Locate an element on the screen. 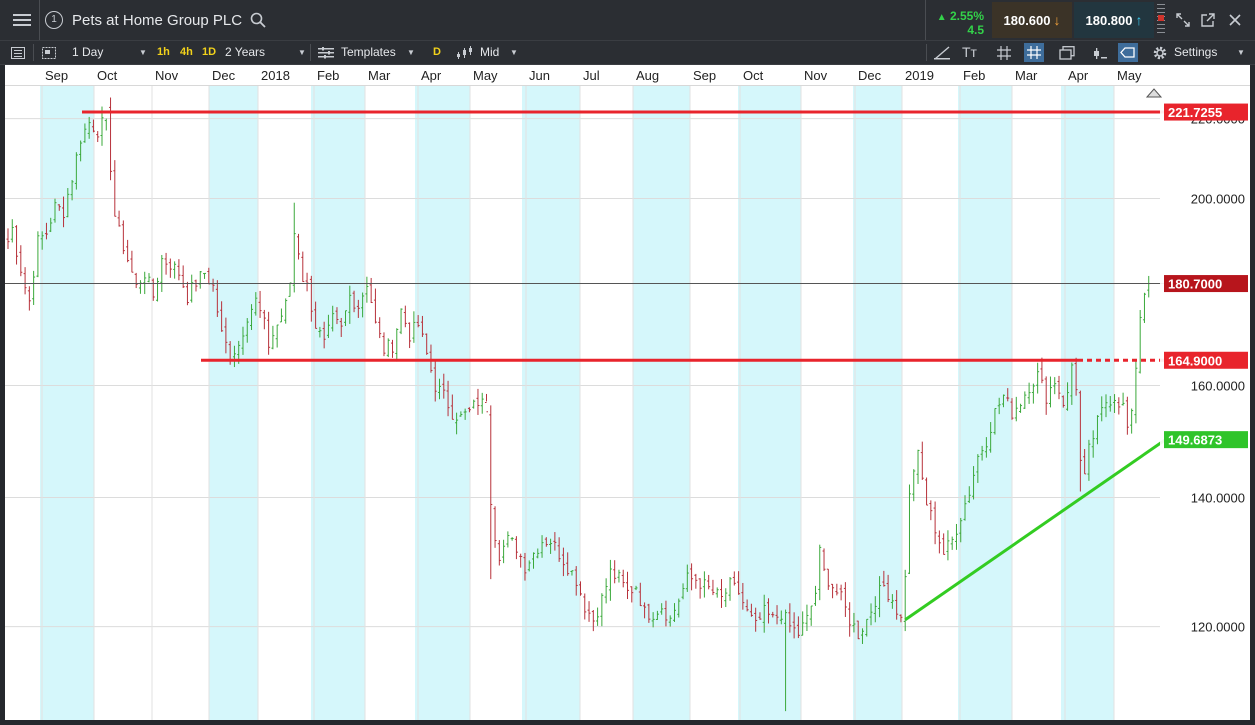  change-absolute: 4.5 is located at coordinates (975, 30).